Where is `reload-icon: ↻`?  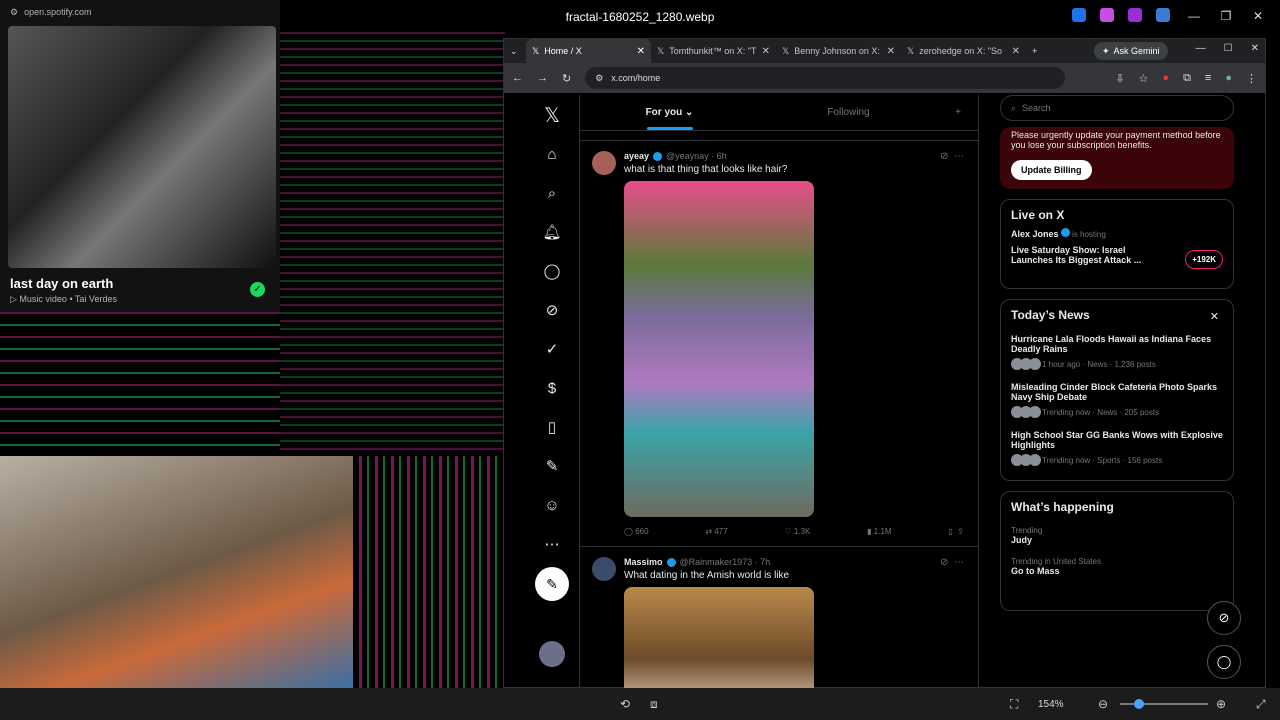 reload-icon: ↻ is located at coordinates (566, 78).